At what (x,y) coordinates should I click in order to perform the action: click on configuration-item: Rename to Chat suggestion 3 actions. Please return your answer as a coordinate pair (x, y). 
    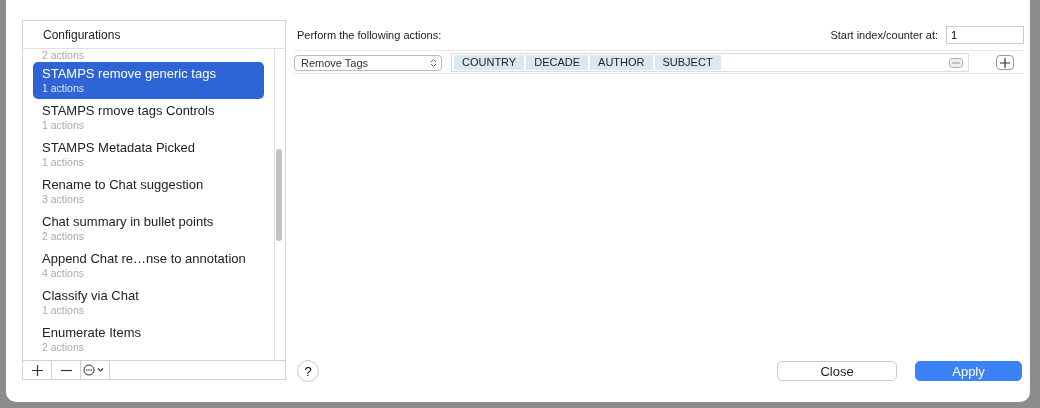
    Looking at the image, I should click on (148, 191).